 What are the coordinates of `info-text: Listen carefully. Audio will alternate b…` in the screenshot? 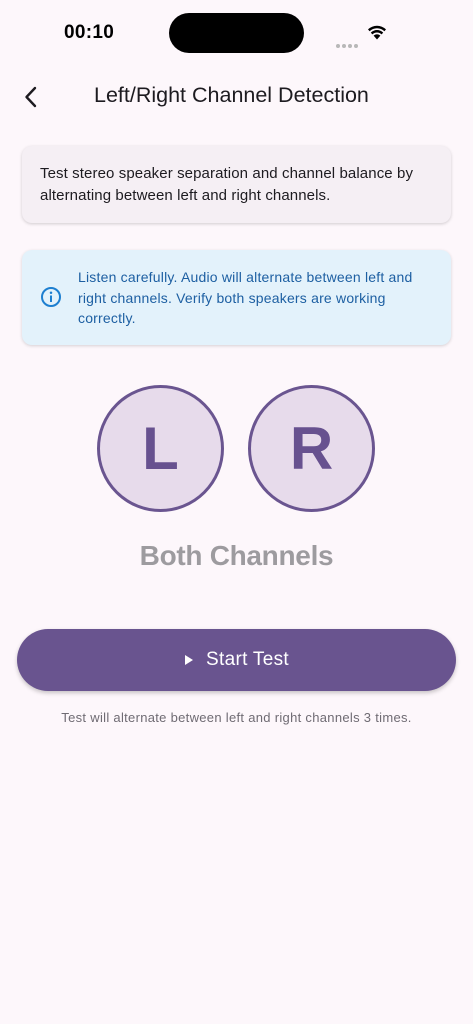 It's located at (245, 297).